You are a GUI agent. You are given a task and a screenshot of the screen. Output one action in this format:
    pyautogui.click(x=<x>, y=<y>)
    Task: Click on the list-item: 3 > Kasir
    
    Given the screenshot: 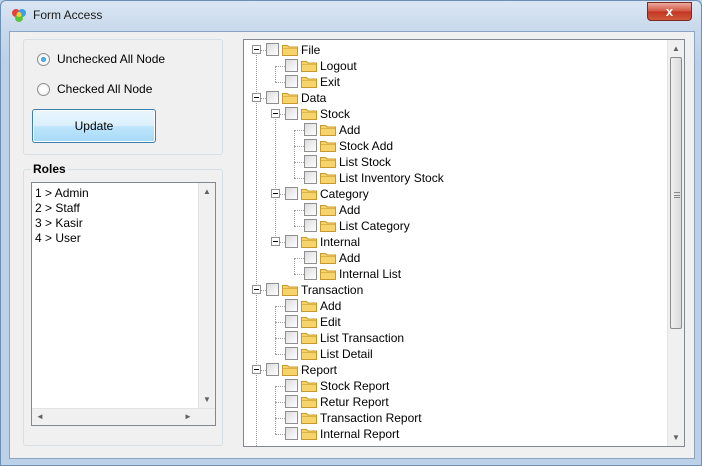 What is the action you would take?
    pyautogui.click(x=59, y=223)
    